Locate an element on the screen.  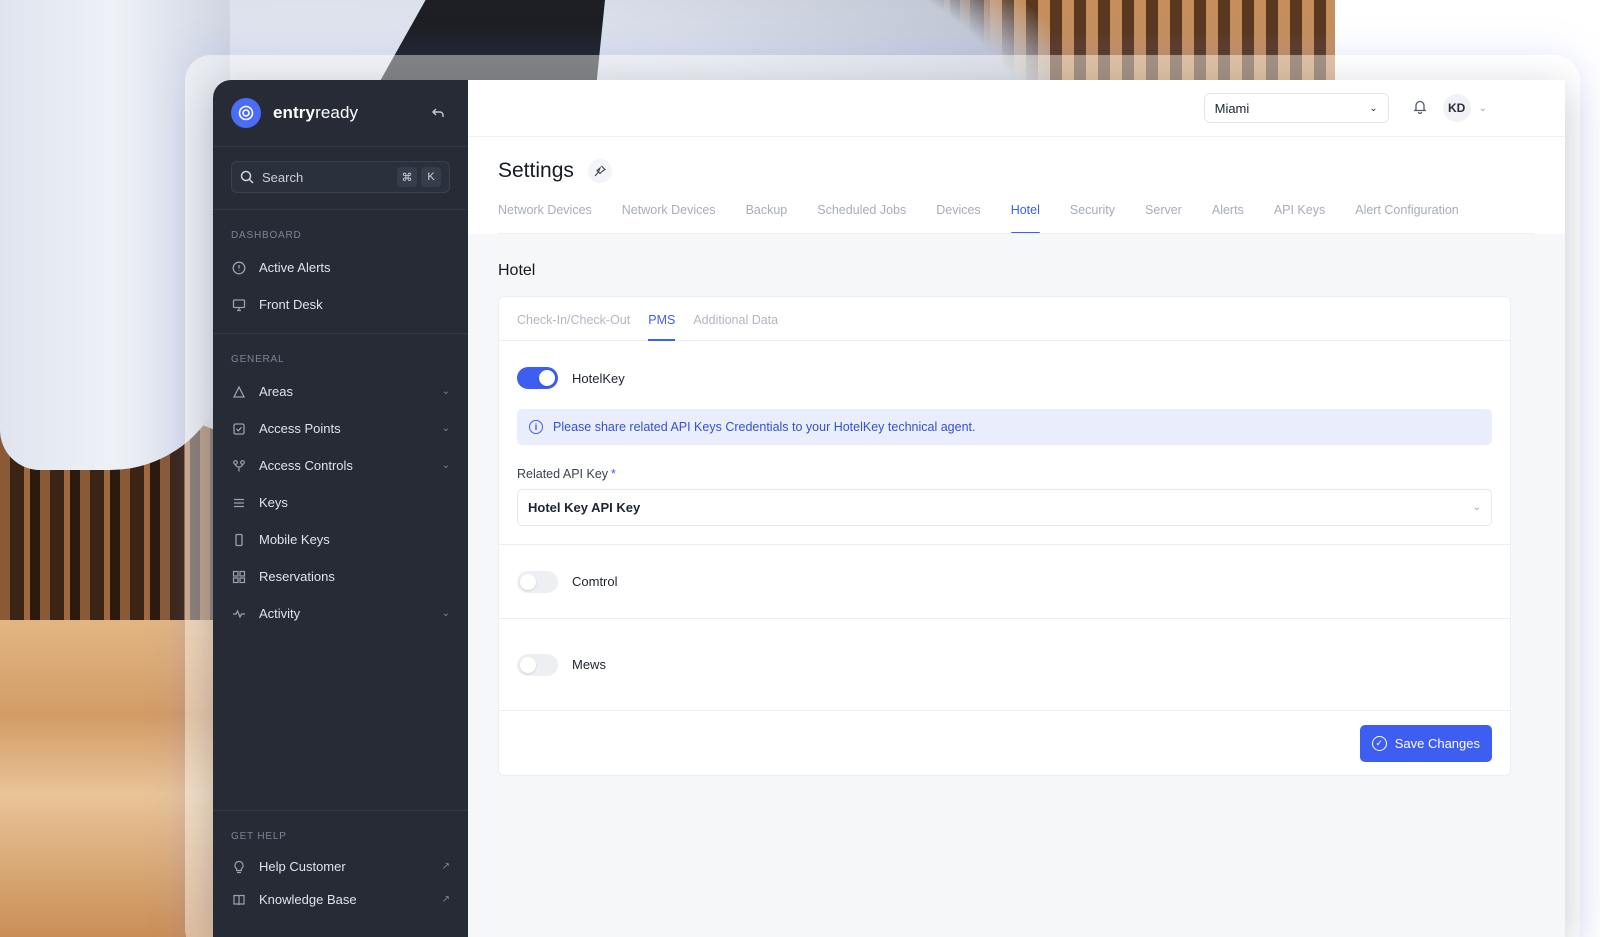
search-input: Search ⌘ K is located at coordinates (340, 177).